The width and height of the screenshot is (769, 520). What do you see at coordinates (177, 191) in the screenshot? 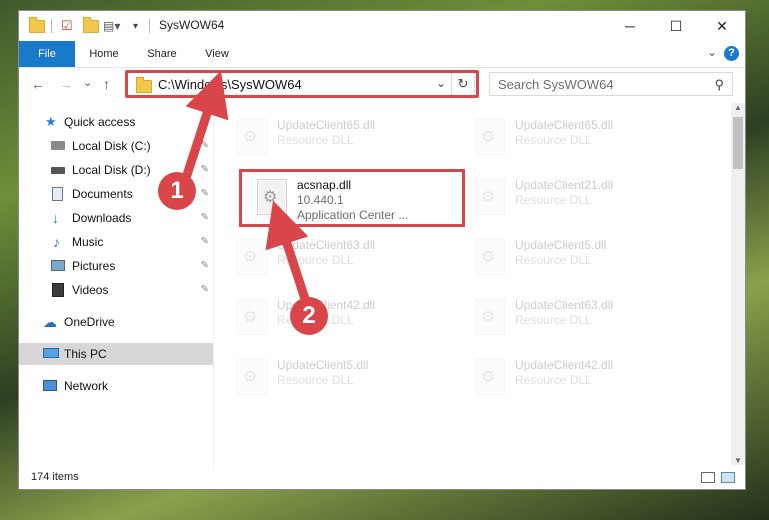
I see `step-1-badge: 1` at bounding box center [177, 191].